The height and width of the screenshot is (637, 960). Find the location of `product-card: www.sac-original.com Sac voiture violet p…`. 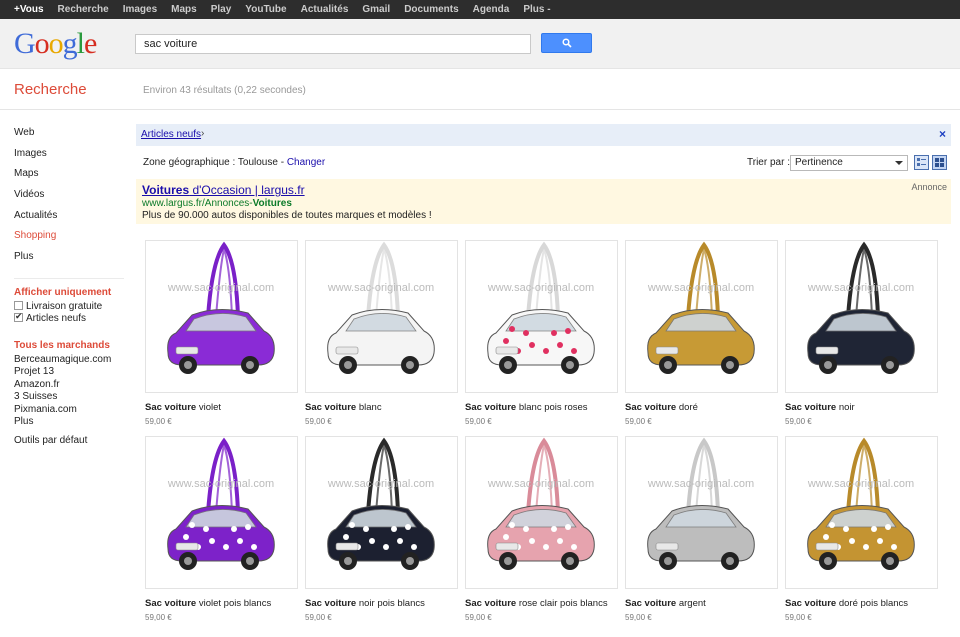

product-card: www.sac-original.com Sac voiture violet p… is located at coordinates (221, 529).